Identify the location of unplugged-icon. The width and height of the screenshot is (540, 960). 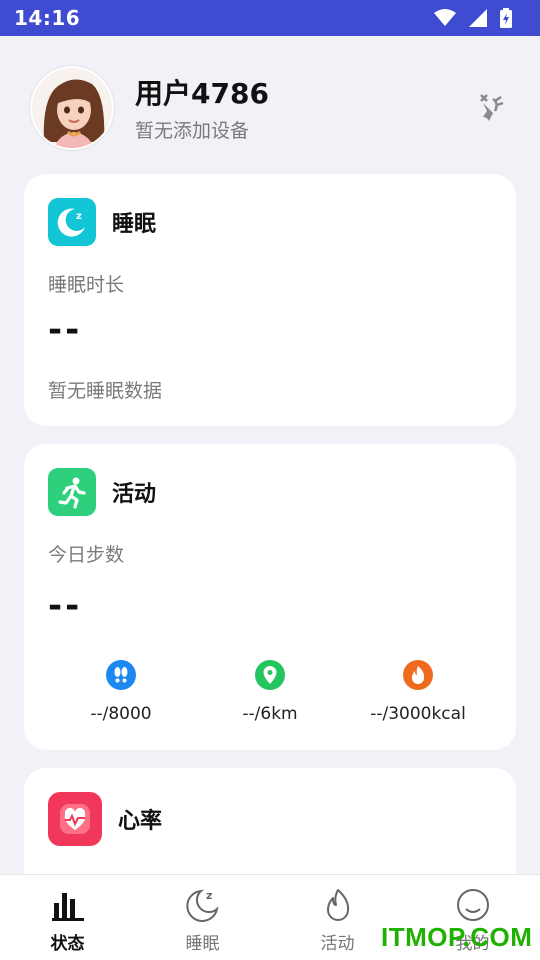
(492, 107).